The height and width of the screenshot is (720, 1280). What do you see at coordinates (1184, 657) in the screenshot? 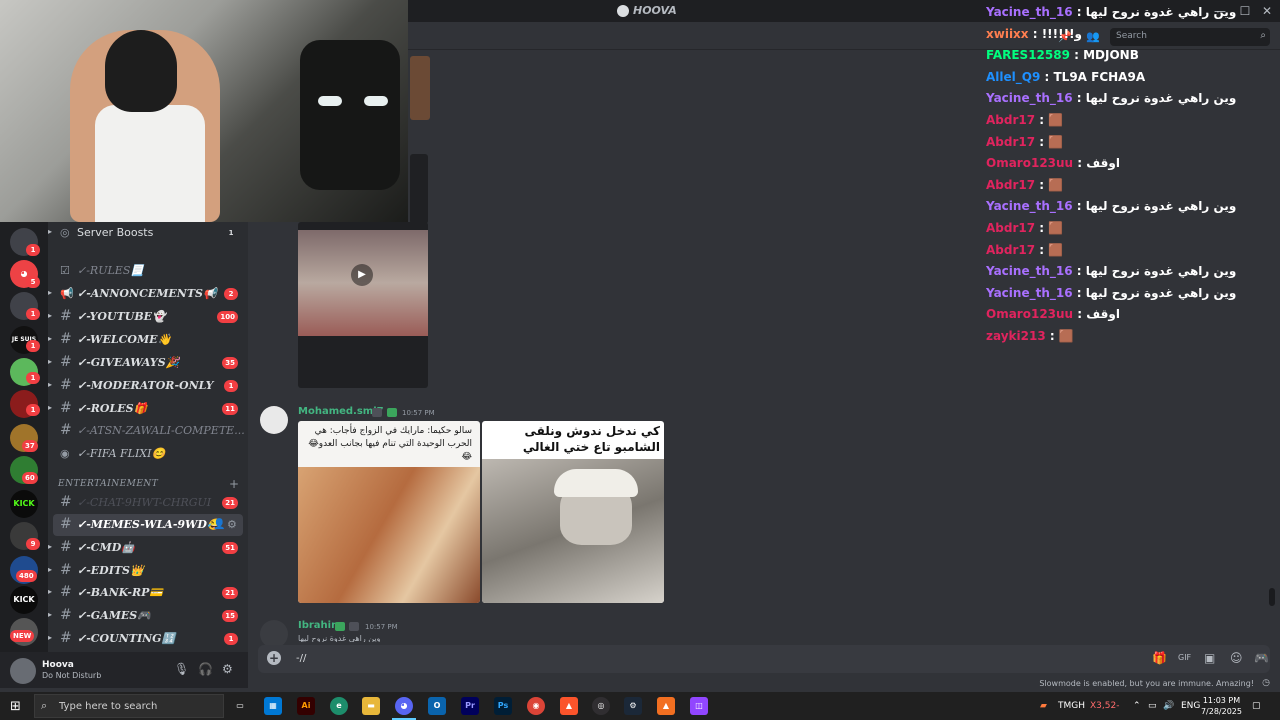
I see `gif-icon: GIF` at bounding box center [1184, 657].